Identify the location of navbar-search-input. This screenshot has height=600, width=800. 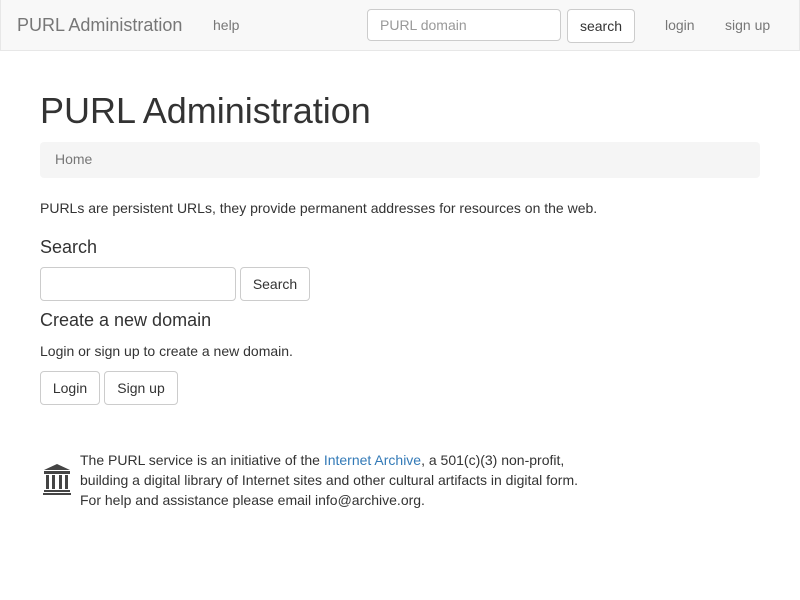
(464, 25).